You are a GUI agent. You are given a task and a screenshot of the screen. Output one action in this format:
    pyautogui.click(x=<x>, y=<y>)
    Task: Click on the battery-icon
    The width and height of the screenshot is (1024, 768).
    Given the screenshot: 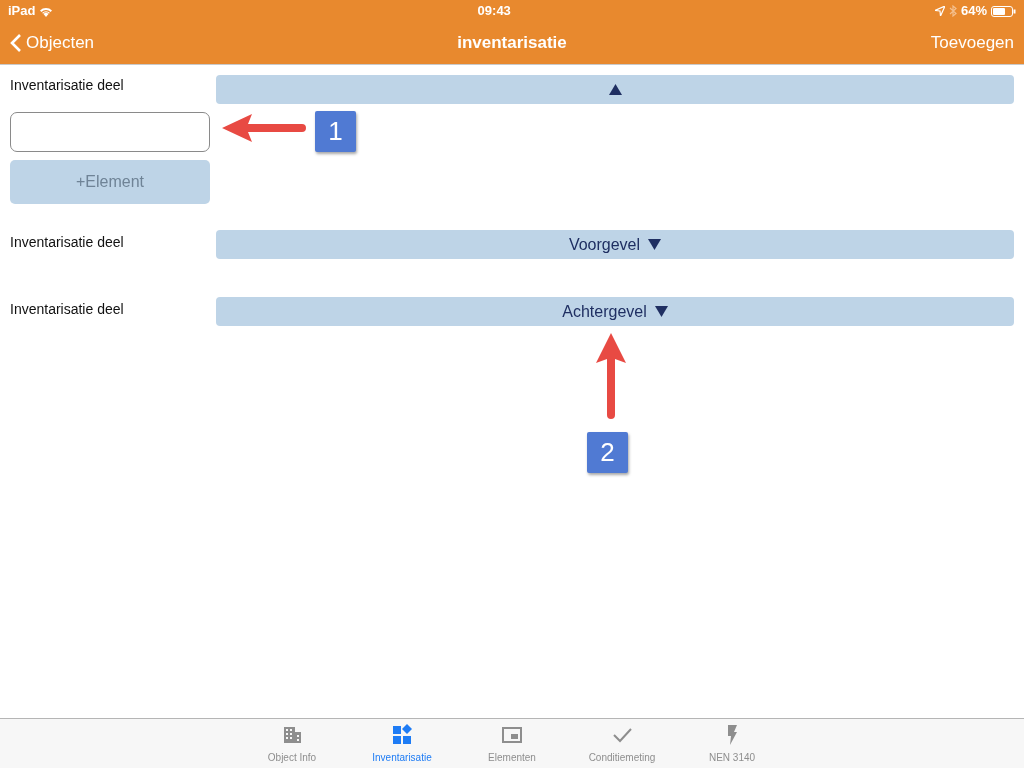 What is the action you would take?
    pyautogui.click(x=1003, y=11)
    